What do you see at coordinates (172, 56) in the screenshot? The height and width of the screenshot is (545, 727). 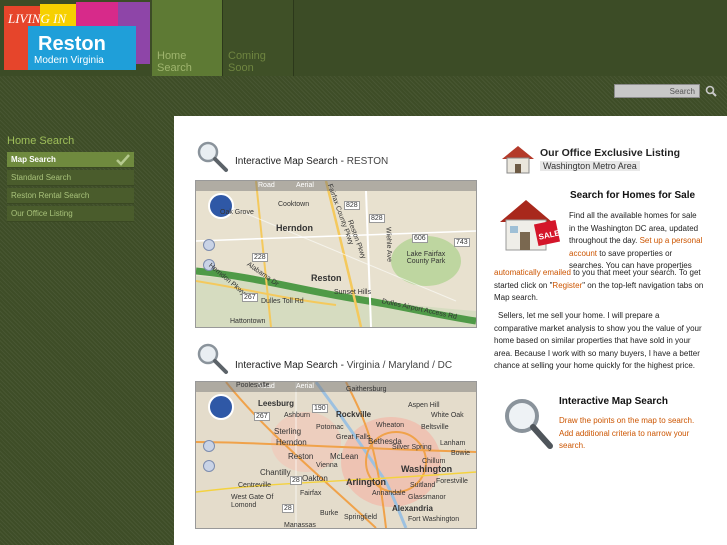 I see `nav-tab-label: Home` at bounding box center [172, 56].